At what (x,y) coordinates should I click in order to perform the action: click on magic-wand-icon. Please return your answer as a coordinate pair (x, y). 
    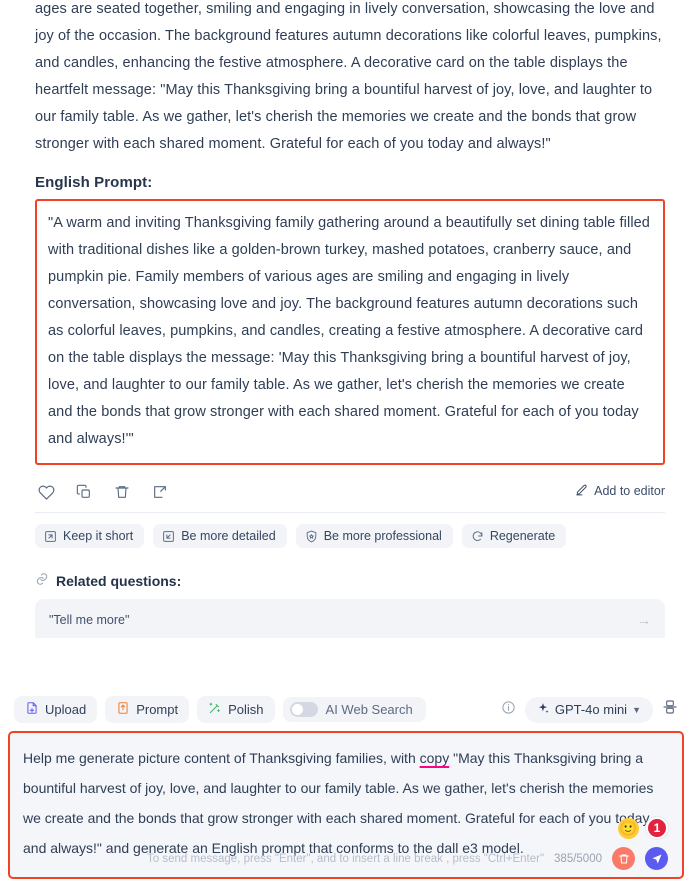
    Looking at the image, I should click on (215, 709).